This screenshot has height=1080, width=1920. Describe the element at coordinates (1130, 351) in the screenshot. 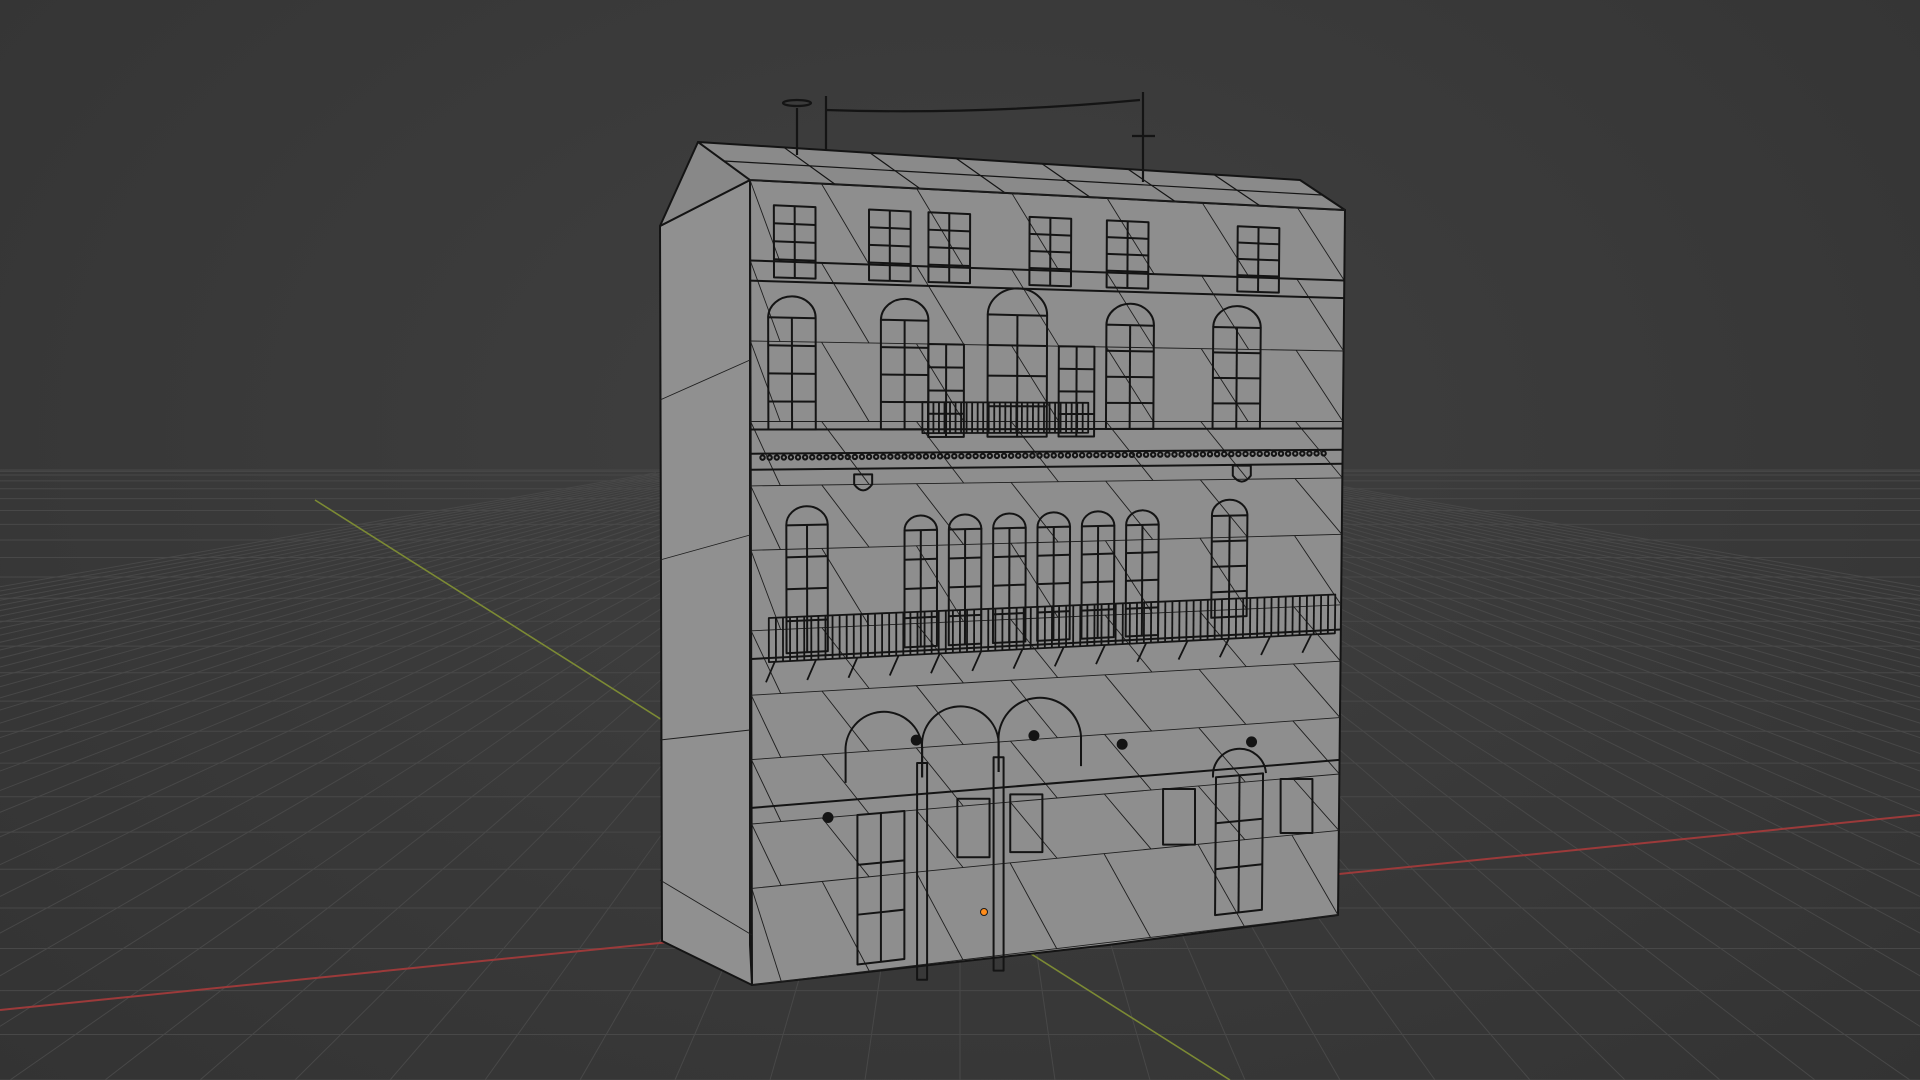

I see `arched-window-2-transom` at that location.